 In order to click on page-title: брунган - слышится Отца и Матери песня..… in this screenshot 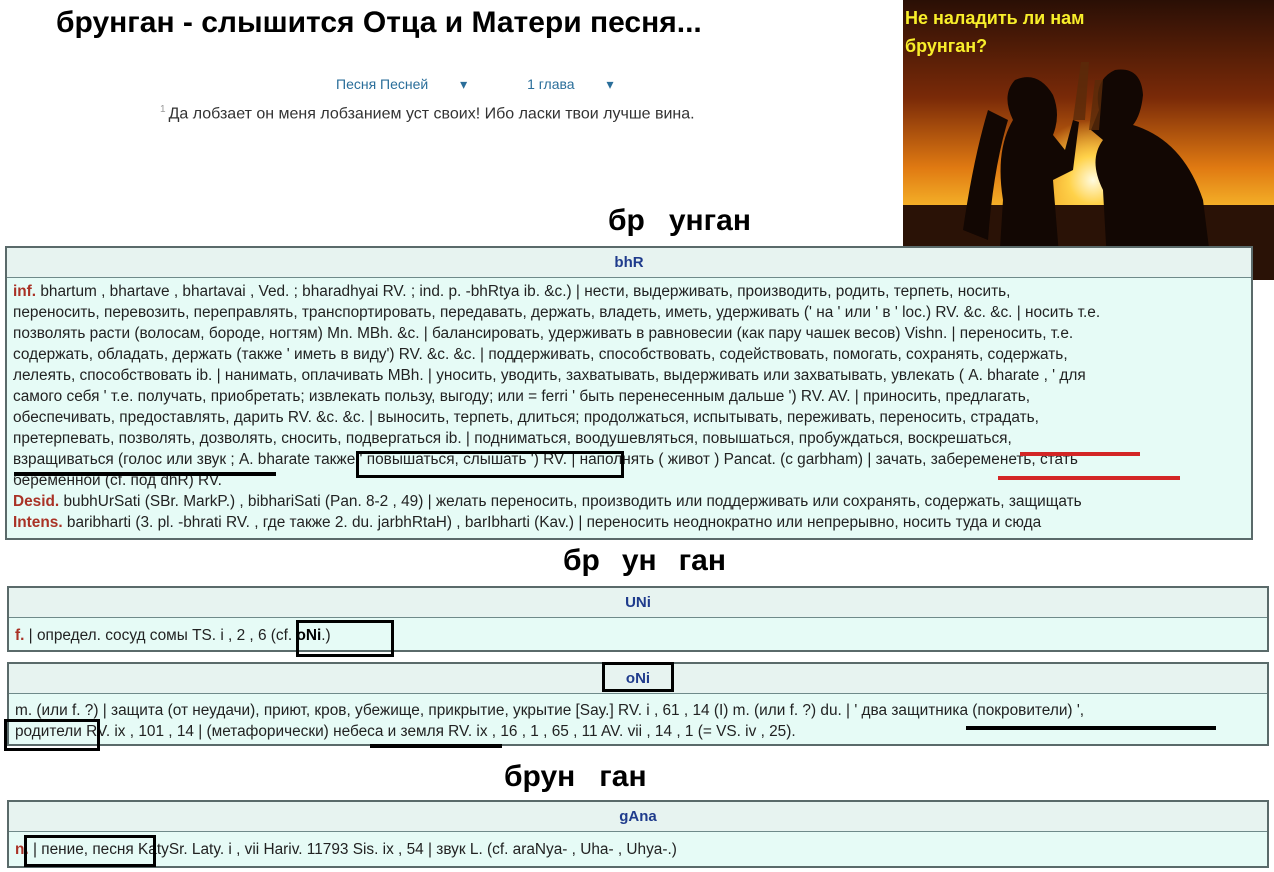, I will do `click(379, 22)`.